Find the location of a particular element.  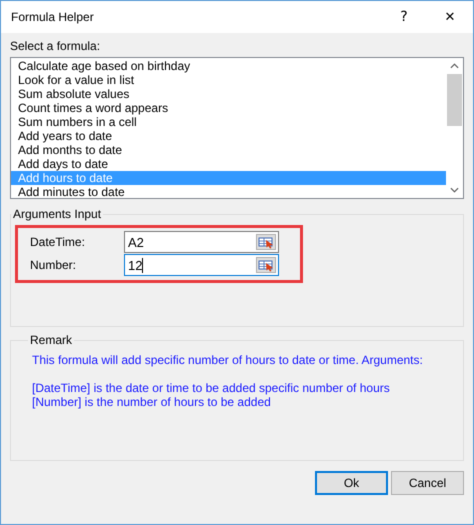

list-label: Select a formula: is located at coordinates (56, 46).